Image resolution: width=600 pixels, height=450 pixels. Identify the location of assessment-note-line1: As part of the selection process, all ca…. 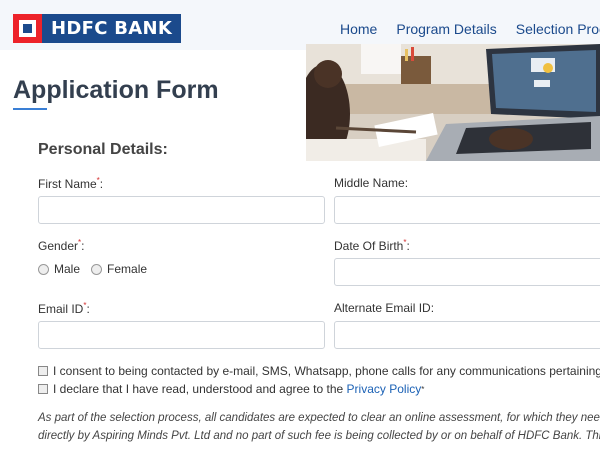
(319, 418).